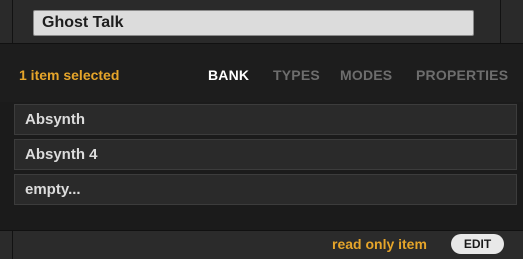 This screenshot has width=523, height=259. What do you see at coordinates (477, 244) in the screenshot?
I see `edit-button: EDIT` at bounding box center [477, 244].